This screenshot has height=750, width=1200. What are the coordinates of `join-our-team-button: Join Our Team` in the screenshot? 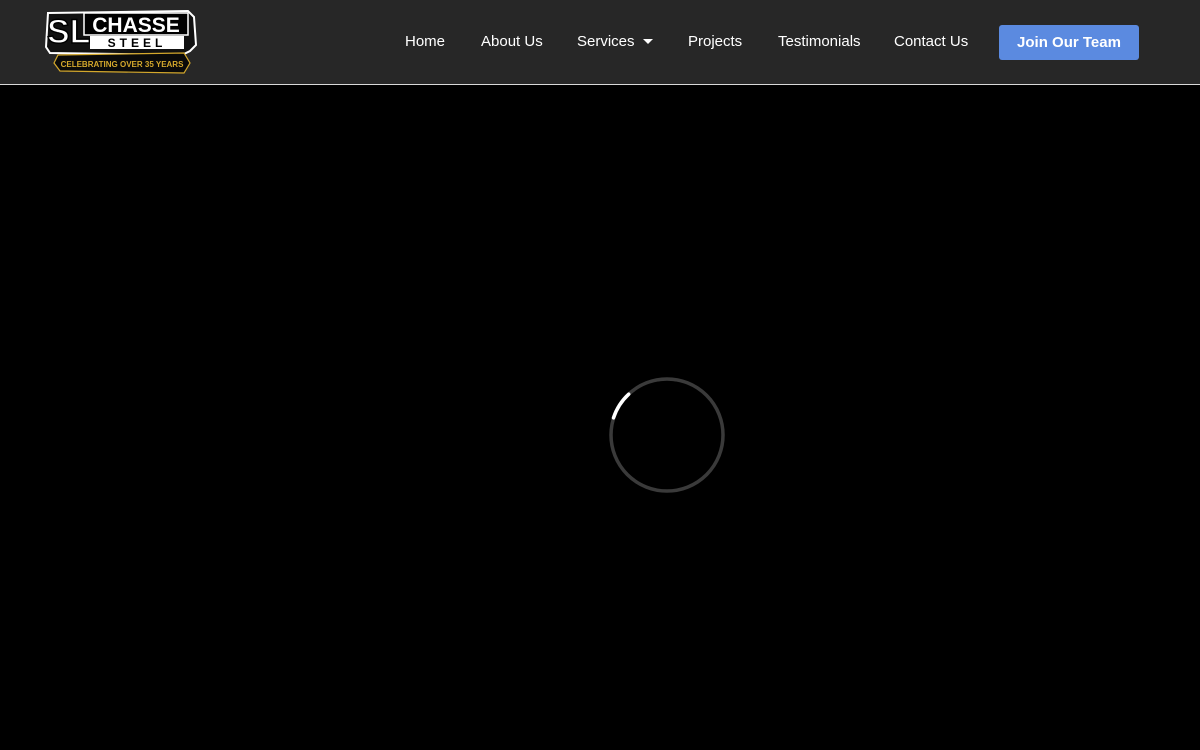 It's located at (1069, 42).